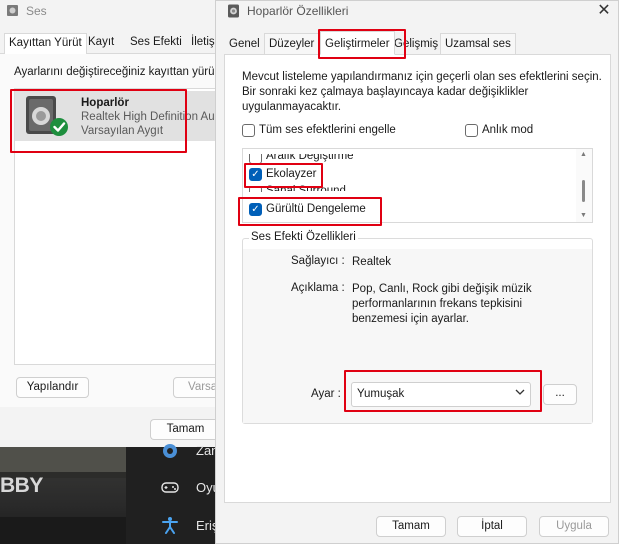 The image size is (619, 544). What do you see at coordinates (318, 288) in the screenshot?
I see `description-label: Açıklama :` at bounding box center [318, 288].